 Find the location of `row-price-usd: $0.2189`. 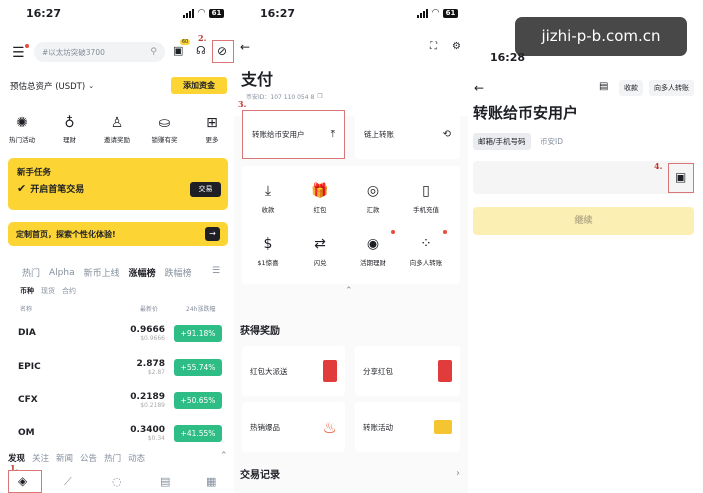

row-price-usd: $0.2189 is located at coordinates (152, 405).